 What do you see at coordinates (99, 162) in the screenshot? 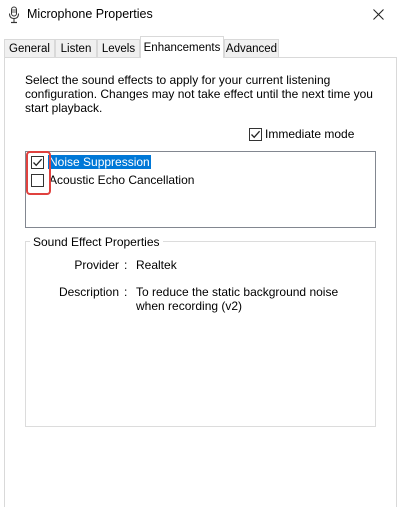
I see `effect-label-noise-suppression: Noise Suppression` at bounding box center [99, 162].